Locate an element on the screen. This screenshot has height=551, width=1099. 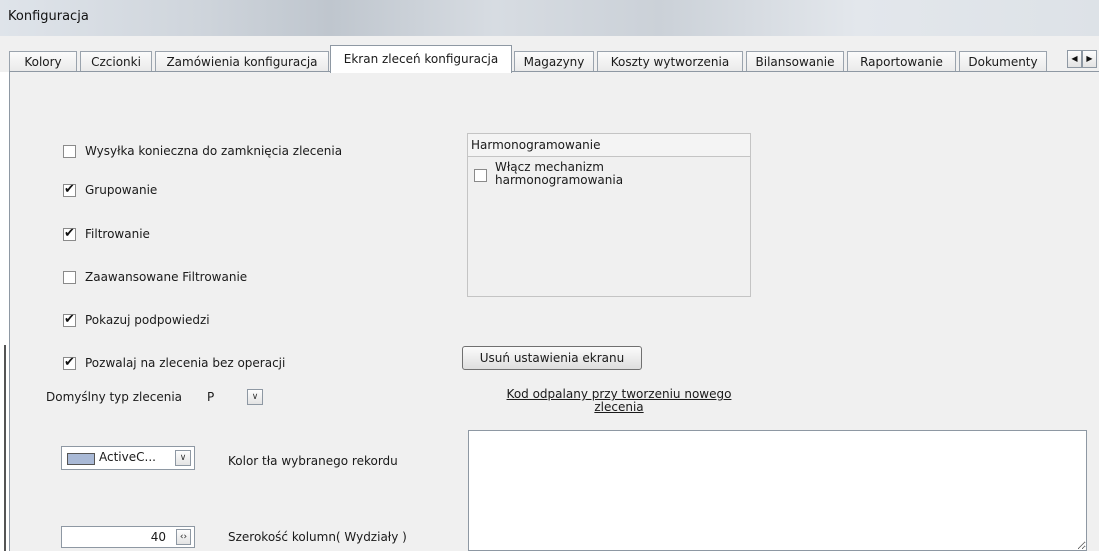
tab-scroll-right-icon: ▶ is located at coordinates (1089, 59).